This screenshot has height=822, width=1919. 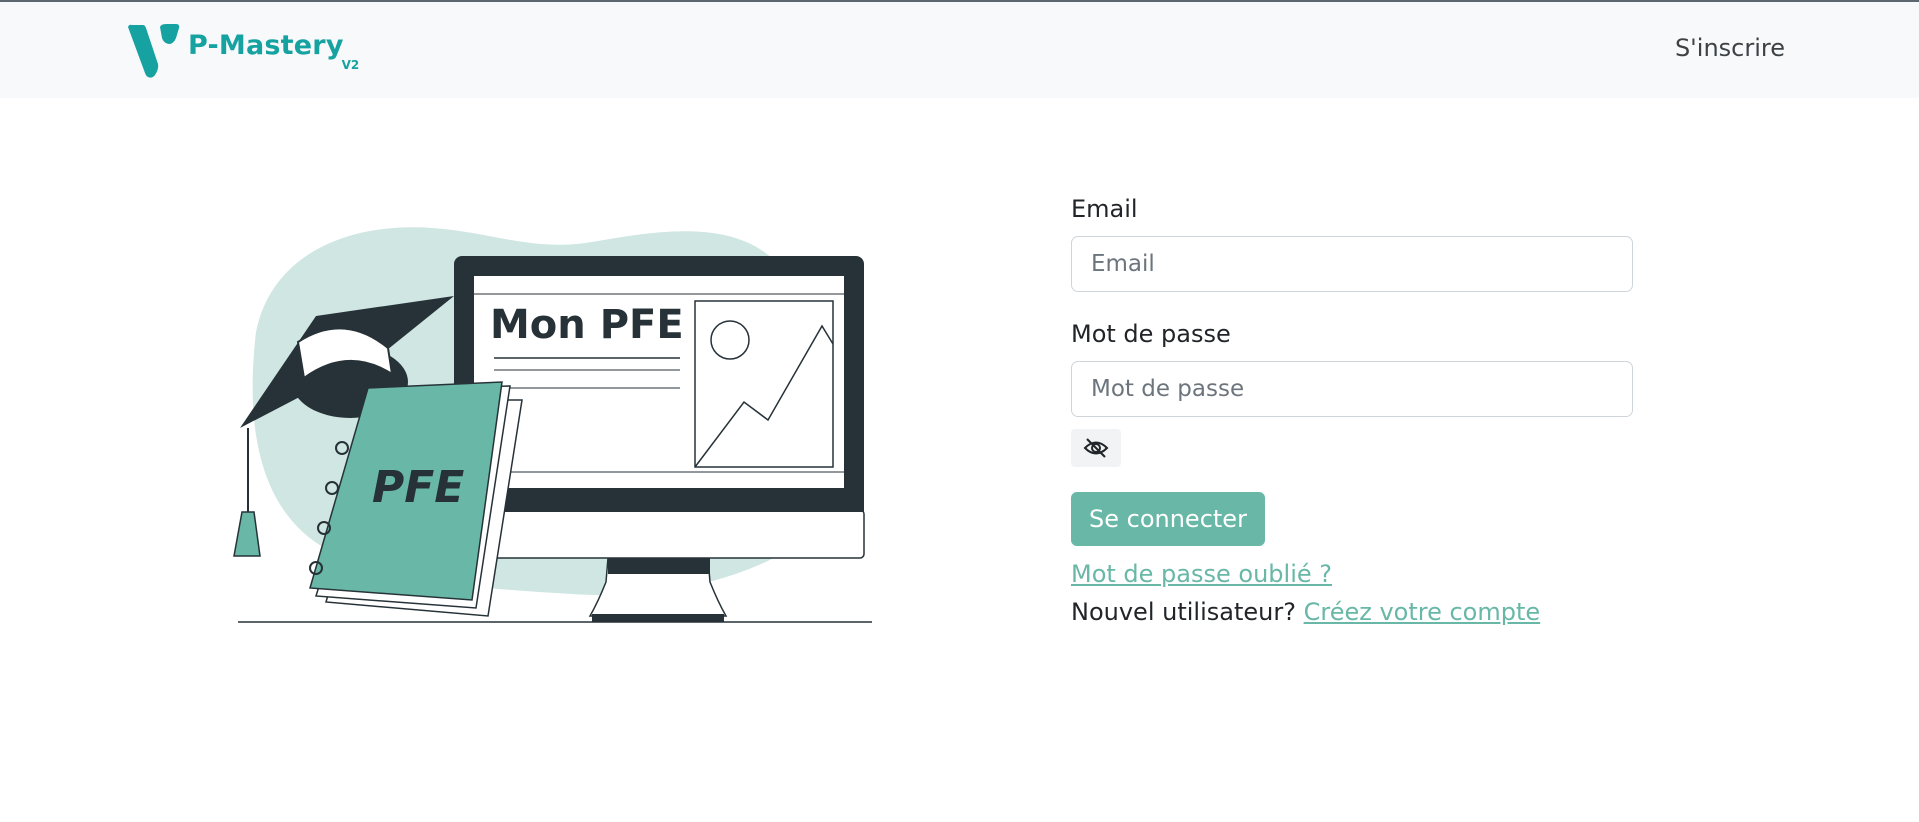 I want to click on brand-name: P-Mastery, so click(x=266, y=45).